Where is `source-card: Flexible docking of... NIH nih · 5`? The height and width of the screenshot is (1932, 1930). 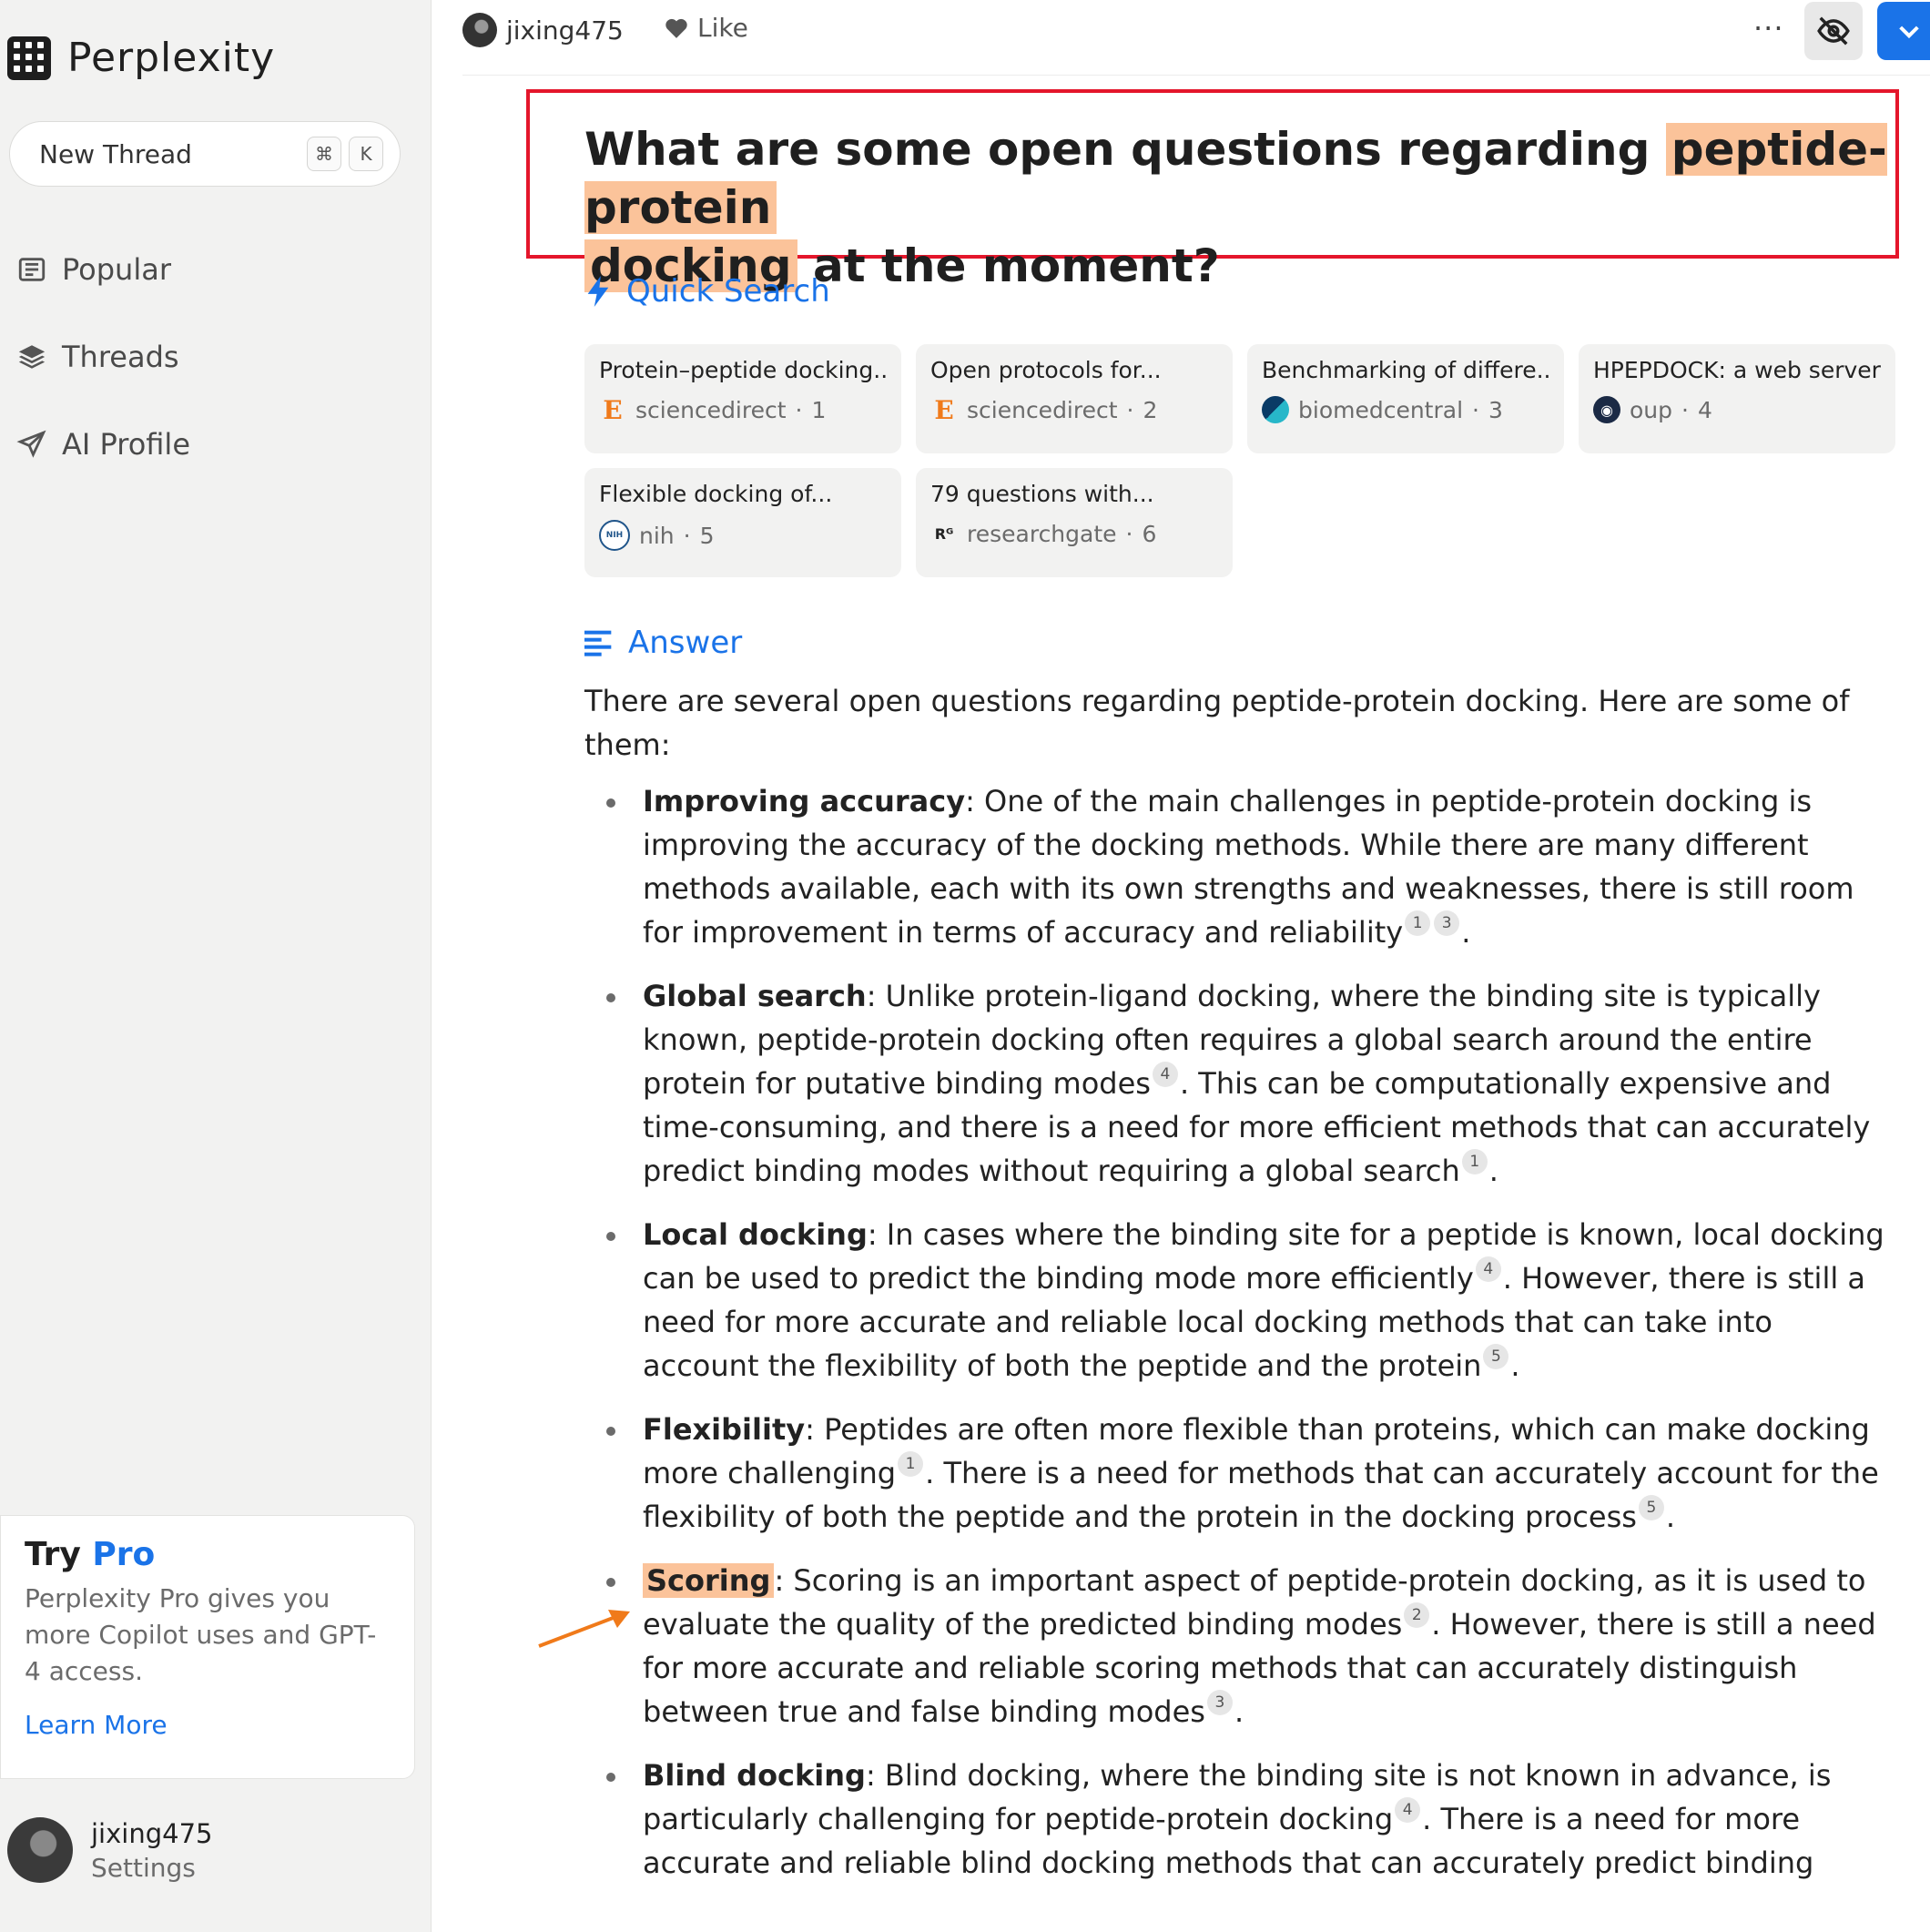
source-card: Flexible docking of... NIH nih · 5 is located at coordinates (742, 522).